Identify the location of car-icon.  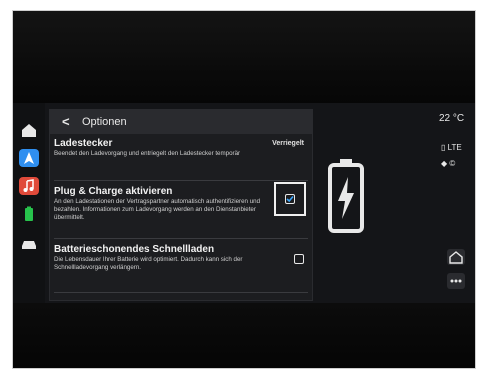
(29, 244).